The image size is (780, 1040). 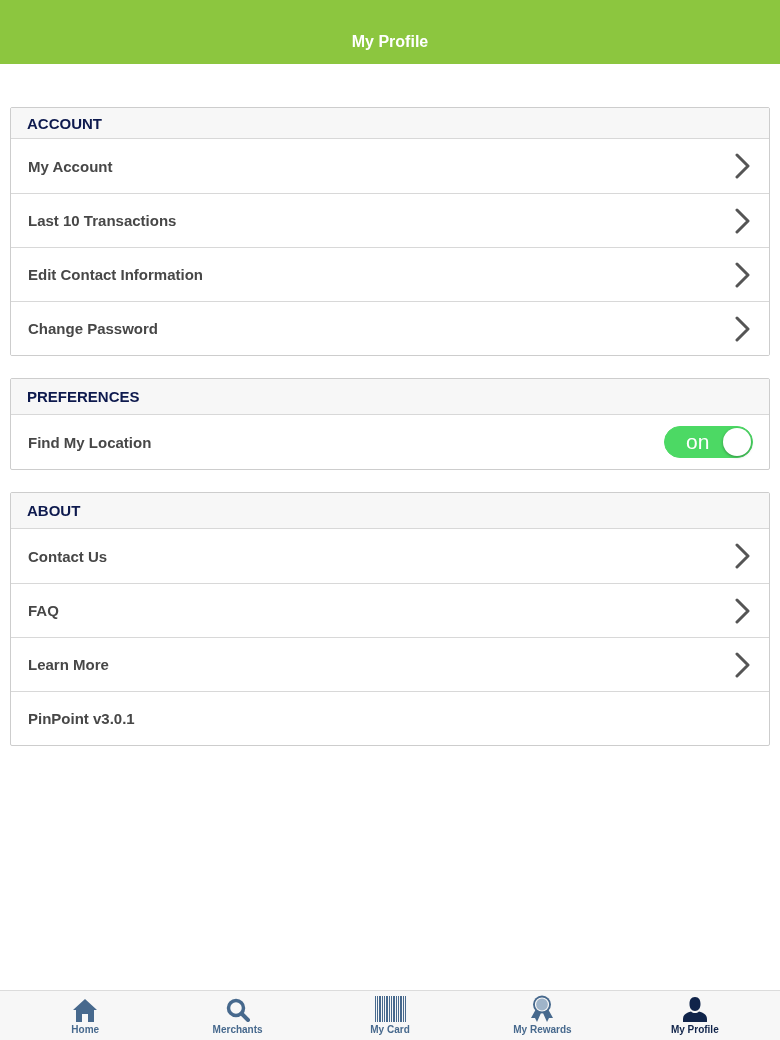 What do you see at coordinates (237, 1010) in the screenshot?
I see `search-icon` at bounding box center [237, 1010].